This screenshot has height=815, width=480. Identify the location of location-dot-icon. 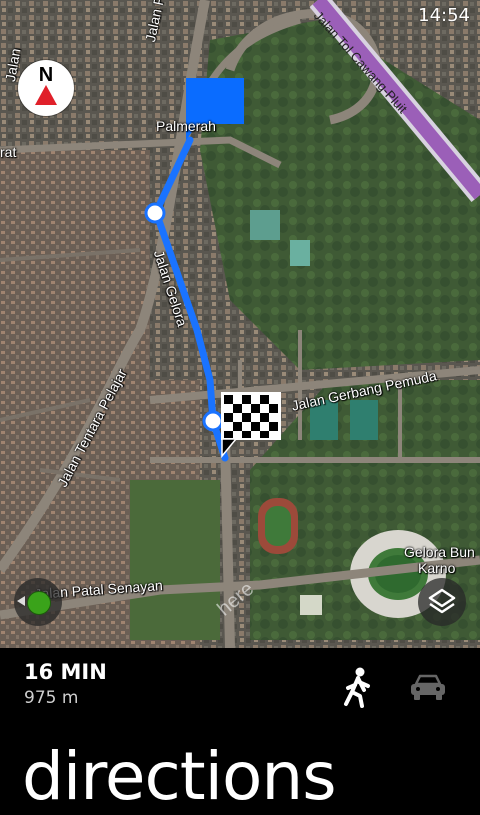
(39, 603).